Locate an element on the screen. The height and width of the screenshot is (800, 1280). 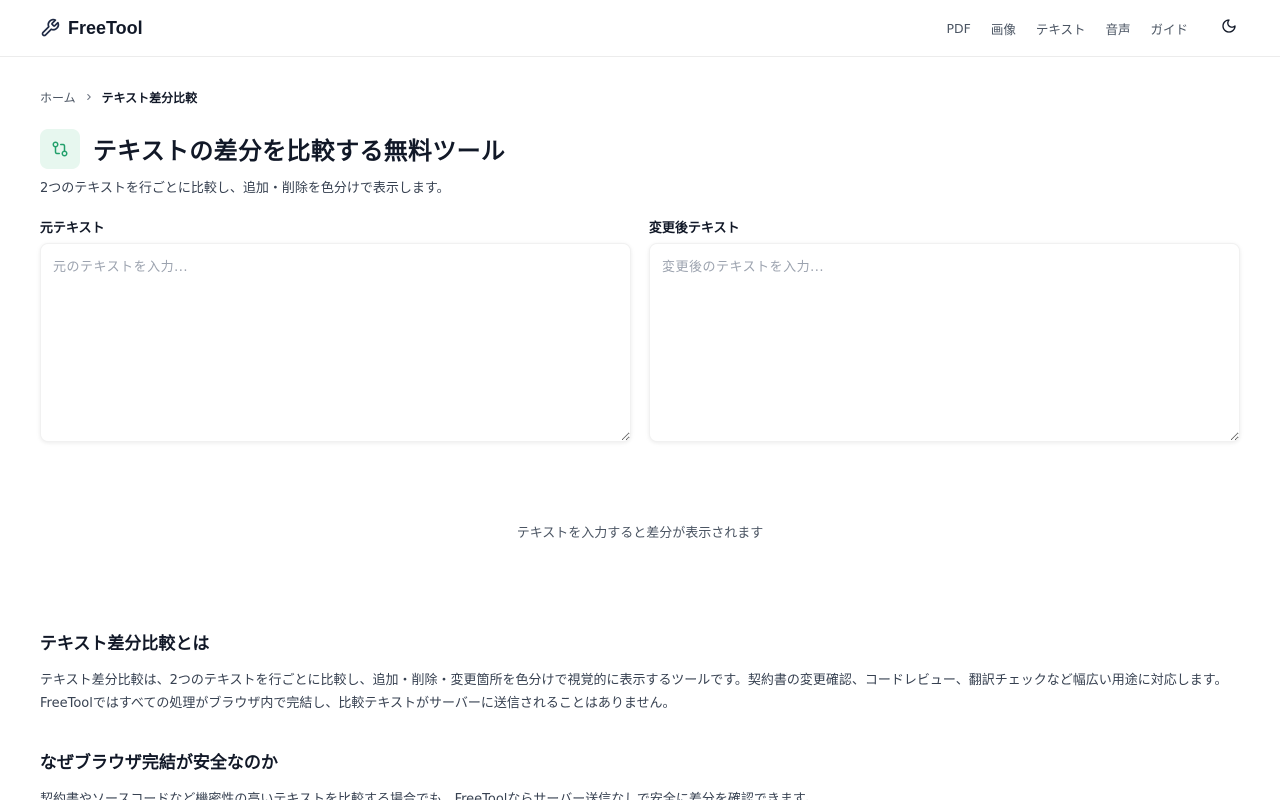
nav-item-guide: ガイド is located at coordinates (1169, 28).